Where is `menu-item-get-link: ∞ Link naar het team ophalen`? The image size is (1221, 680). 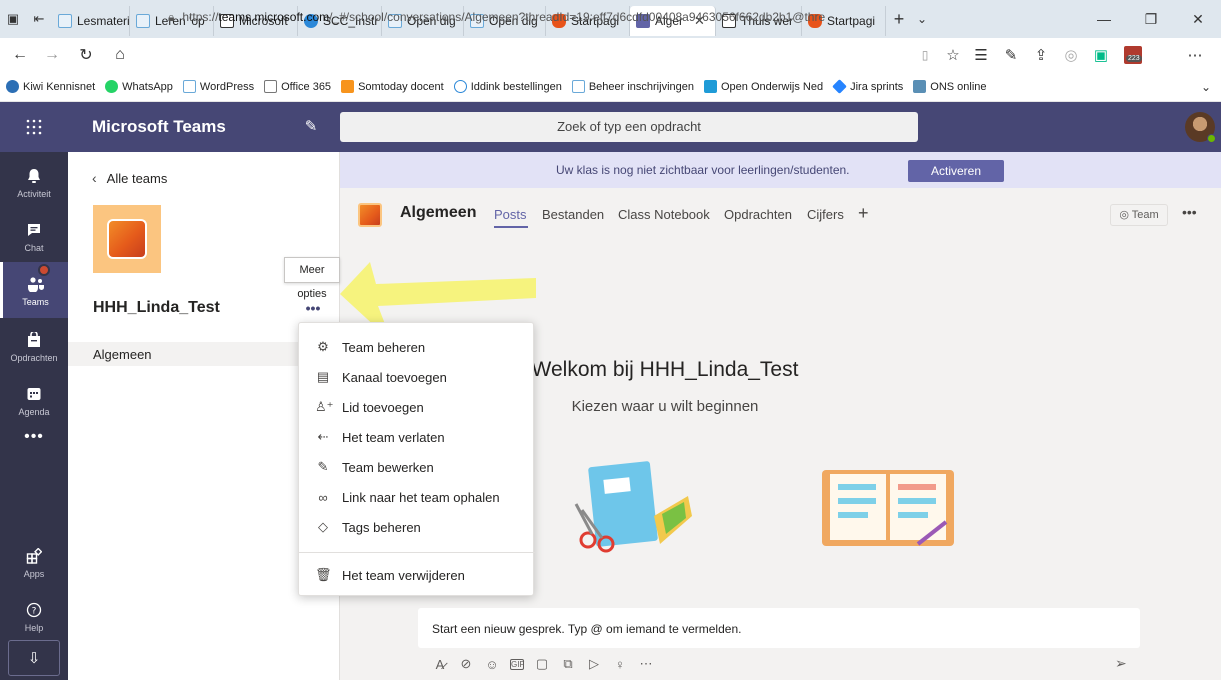 menu-item-get-link: ∞ Link naar het team ophalen is located at coordinates (417, 497).